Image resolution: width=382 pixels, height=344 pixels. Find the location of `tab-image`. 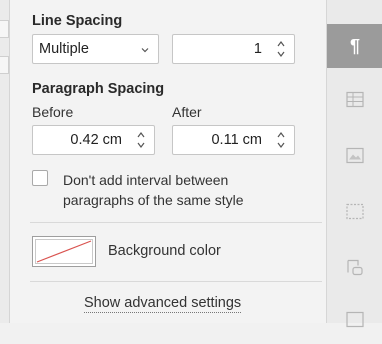

tab-image is located at coordinates (354, 158).